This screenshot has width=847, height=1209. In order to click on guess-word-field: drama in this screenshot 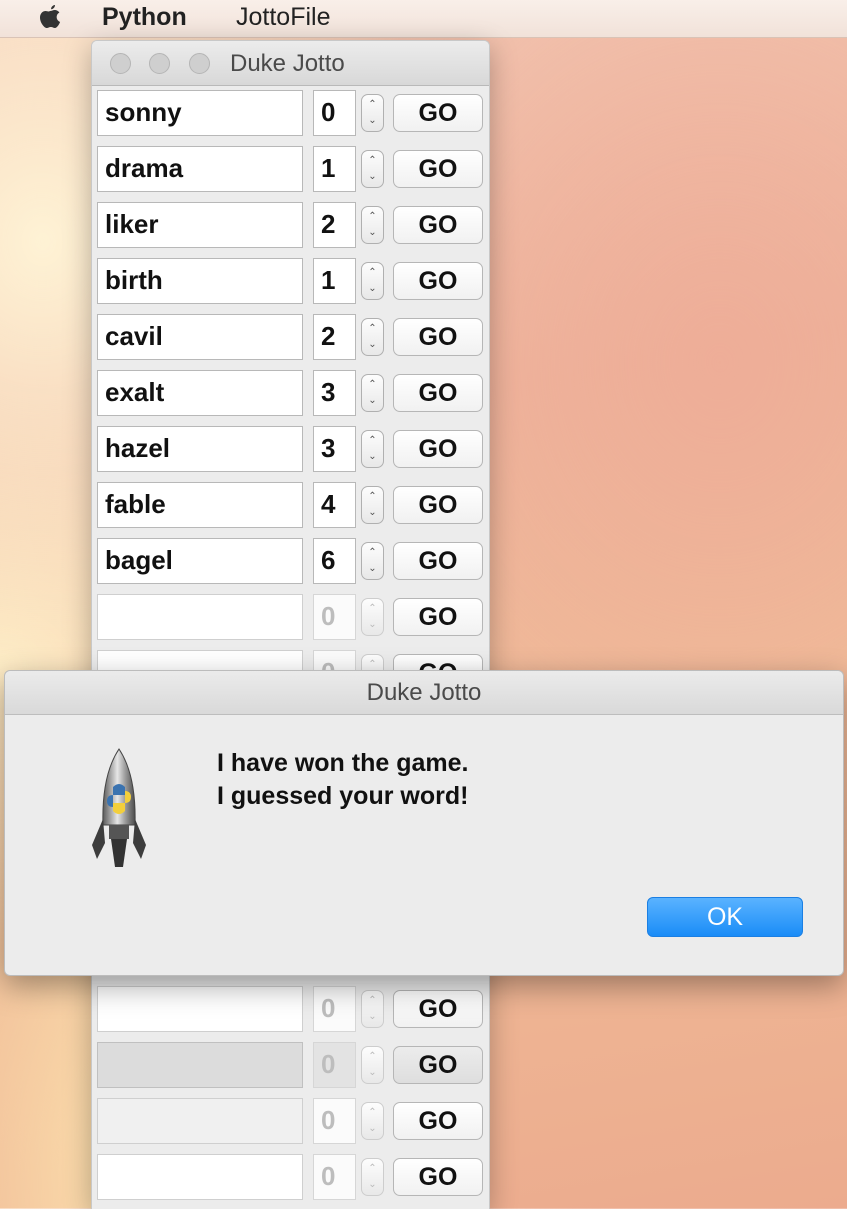, I will do `click(200, 169)`.